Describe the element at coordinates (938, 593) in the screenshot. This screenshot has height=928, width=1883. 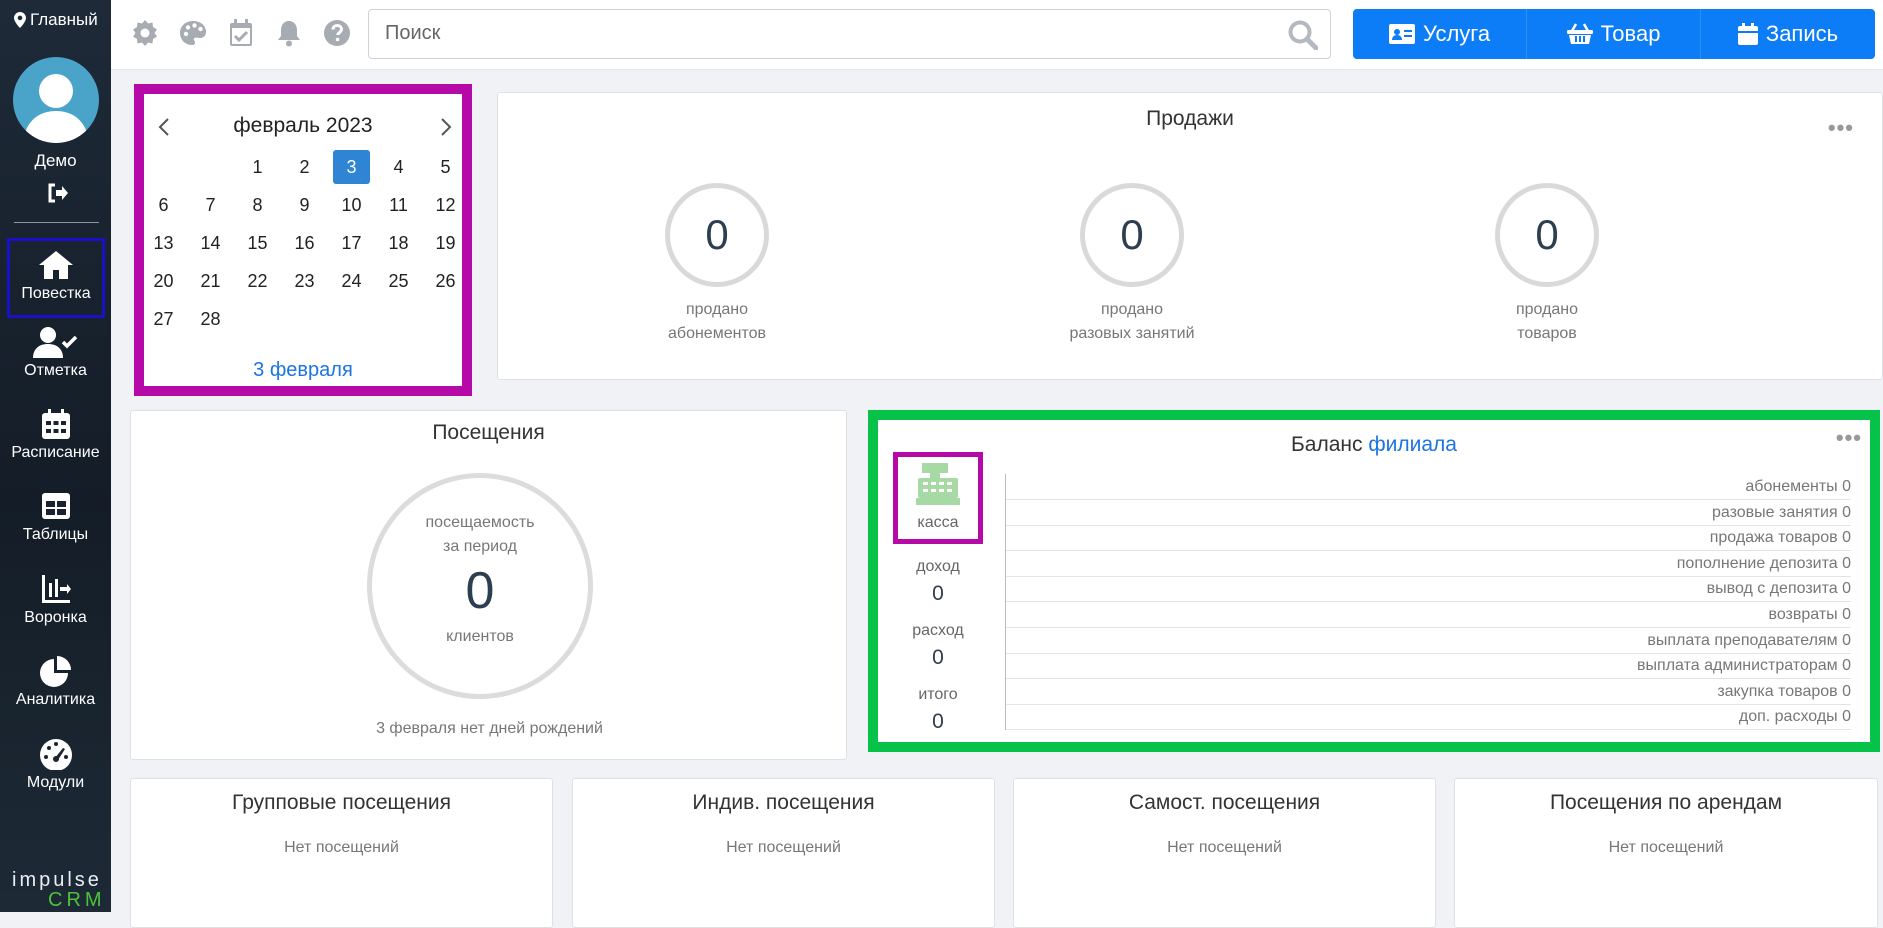
I see `income-value: 0` at that location.